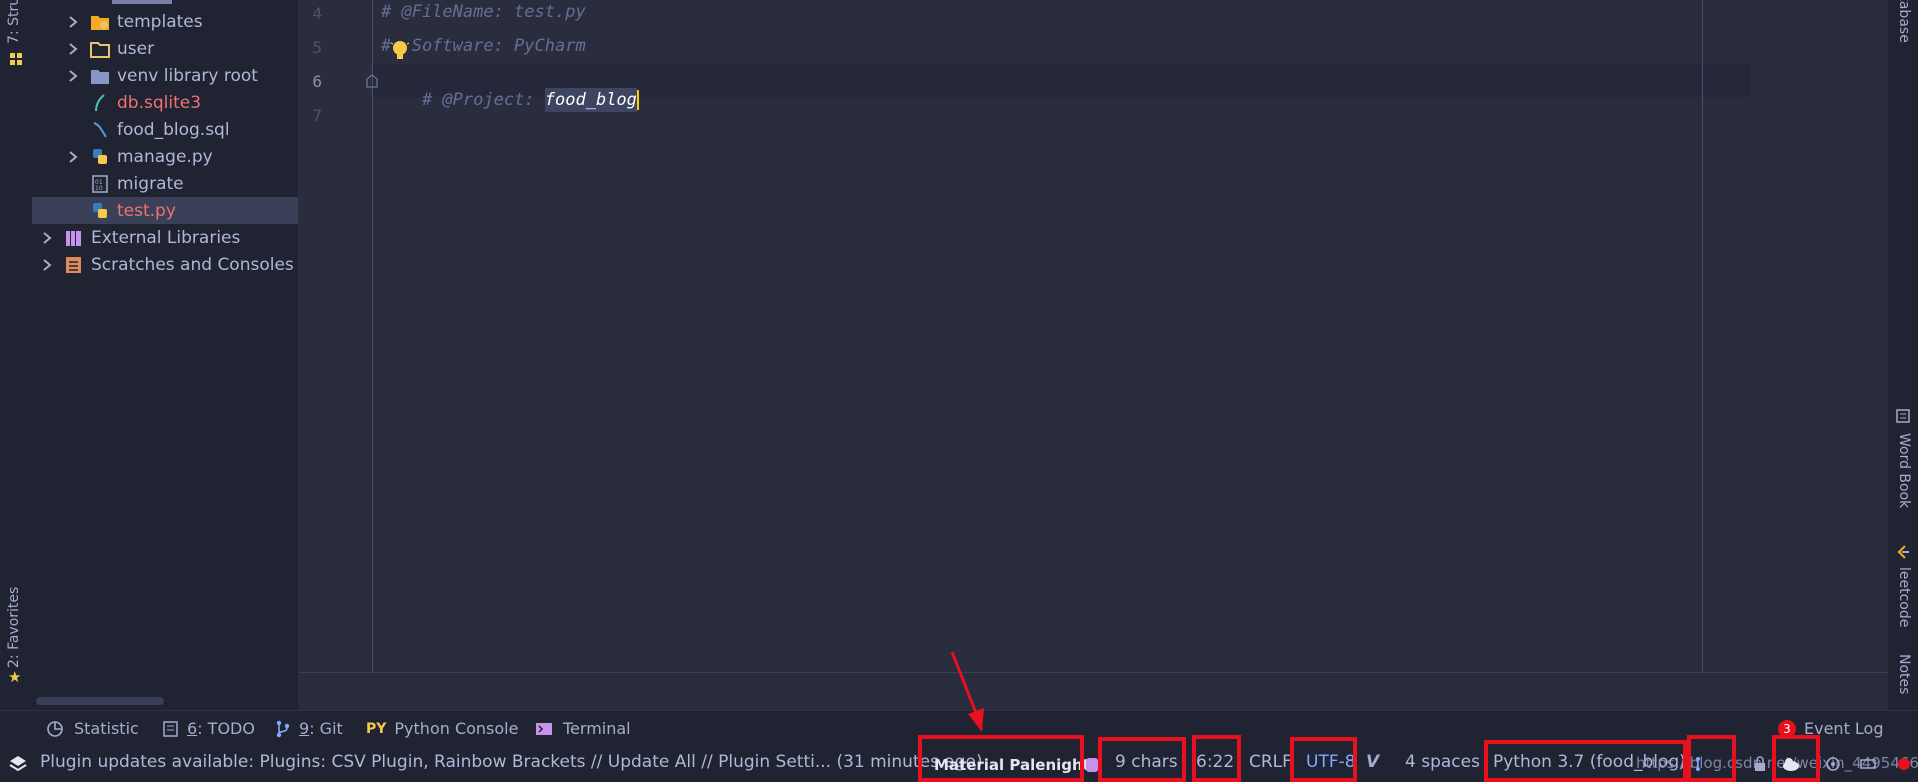  I want to click on selected-text: food_blog, so click(590, 100).